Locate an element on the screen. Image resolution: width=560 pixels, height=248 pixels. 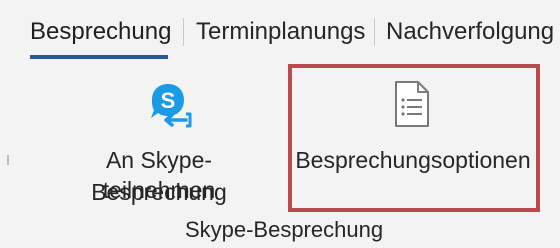
tab-label: Besprechung is located at coordinates (101, 31).